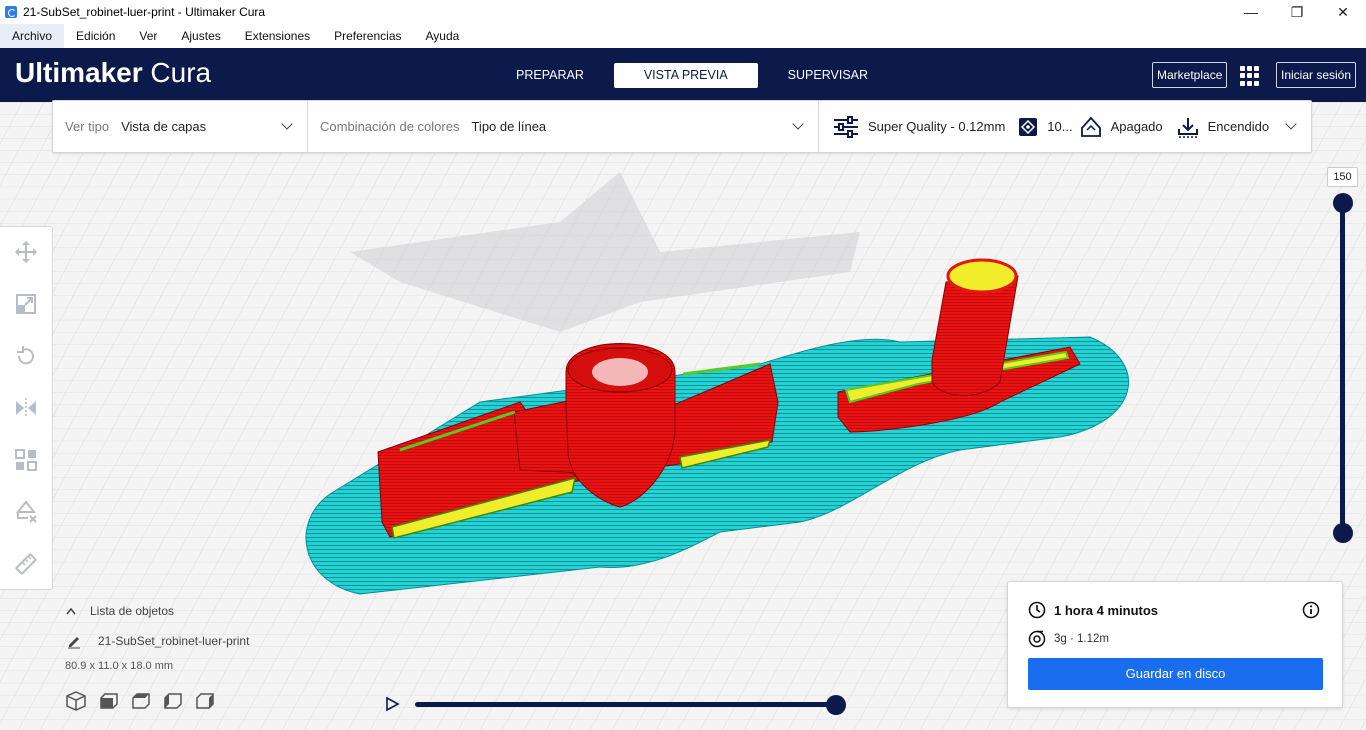 The width and height of the screenshot is (1366, 730). I want to click on signin-button: Iniciar sesión, so click(1316, 75).